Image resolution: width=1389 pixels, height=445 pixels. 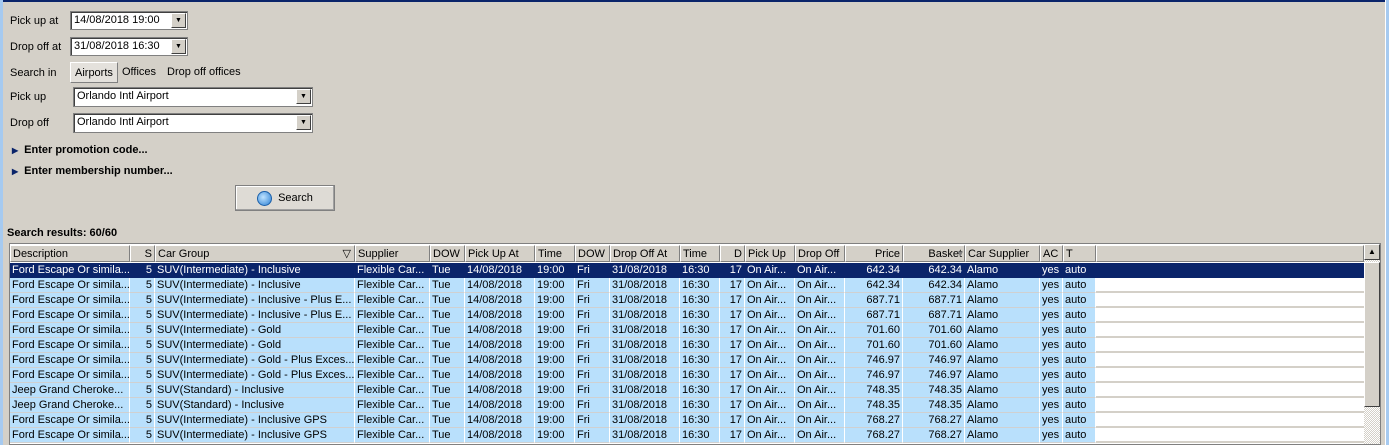 I want to click on column-header-days: D, so click(x=732, y=253).